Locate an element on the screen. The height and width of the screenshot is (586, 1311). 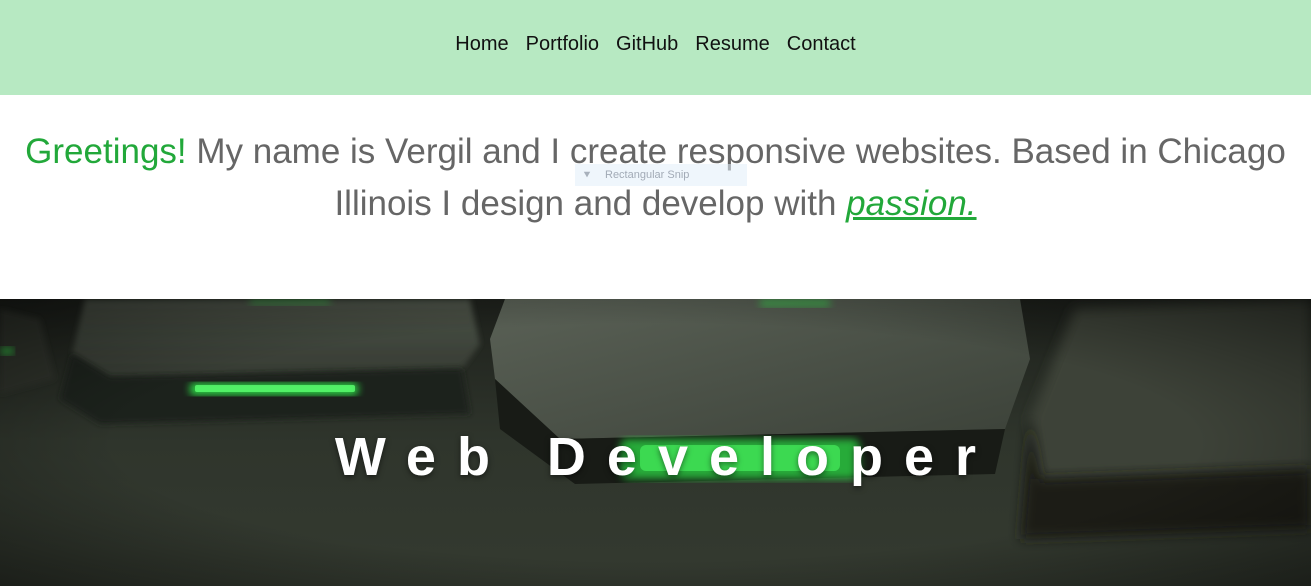
nav-link-resume: Resume is located at coordinates (732, 44).